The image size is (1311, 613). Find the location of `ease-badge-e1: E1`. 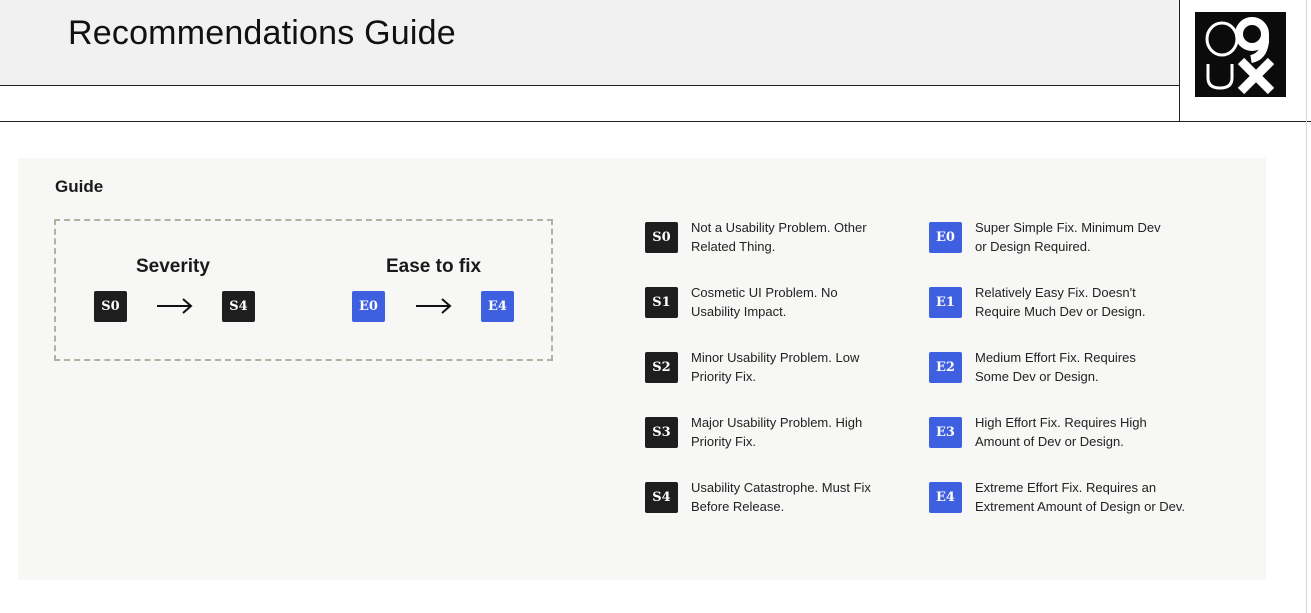

ease-badge-e1: E1 is located at coordinates (945, 302).